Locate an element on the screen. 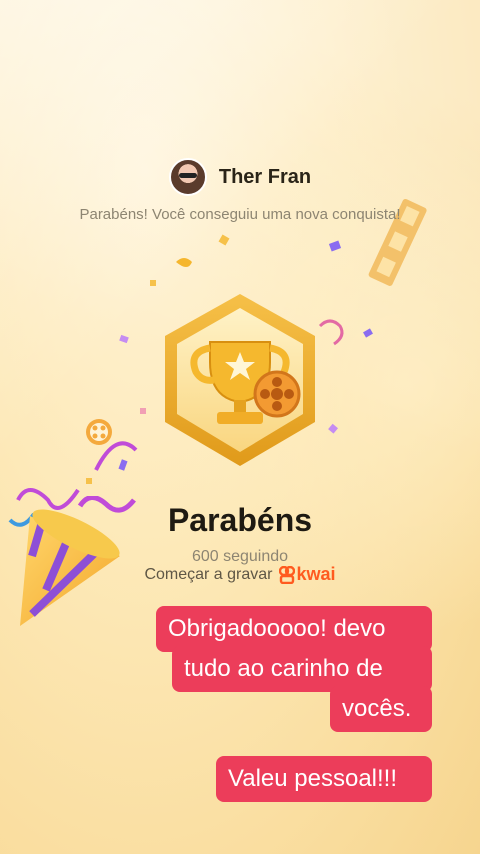 Image resolution: width=480 pixels, height=854 pixels. header: Ther Fran is located at coordinates (240, 177).